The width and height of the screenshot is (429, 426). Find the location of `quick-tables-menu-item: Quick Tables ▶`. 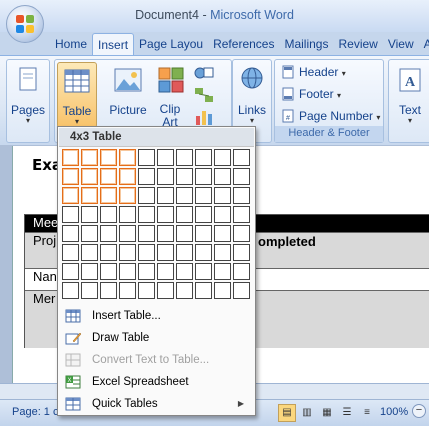

quick-tables-menu-item: Quick Tables ▶ is located at coordinates (156, 404).